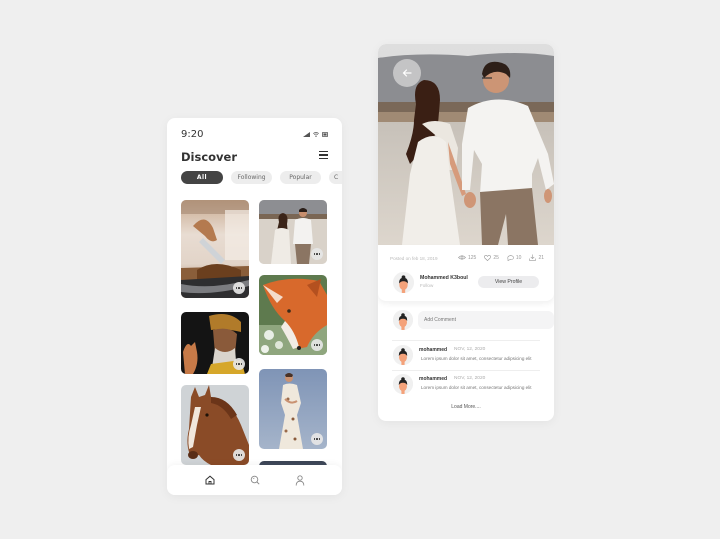 This screenshot has height=539, width=720. I want to click on stat-downloads: 21, so click(536, 257).